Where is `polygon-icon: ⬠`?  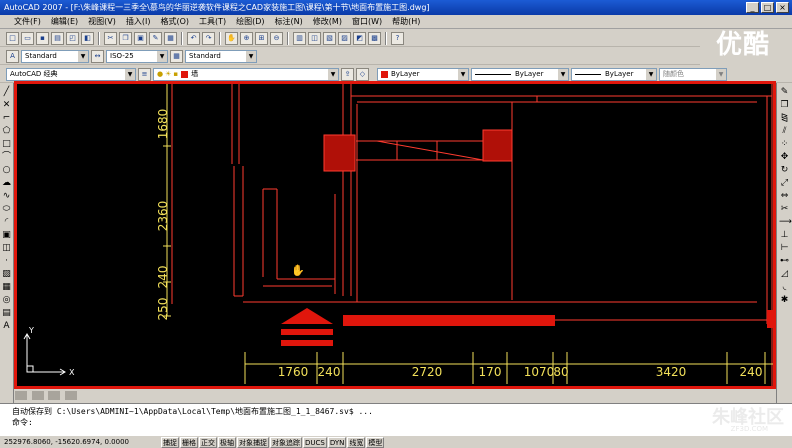
polygon-icon: ⬠ is located at coordinates (6, 131).